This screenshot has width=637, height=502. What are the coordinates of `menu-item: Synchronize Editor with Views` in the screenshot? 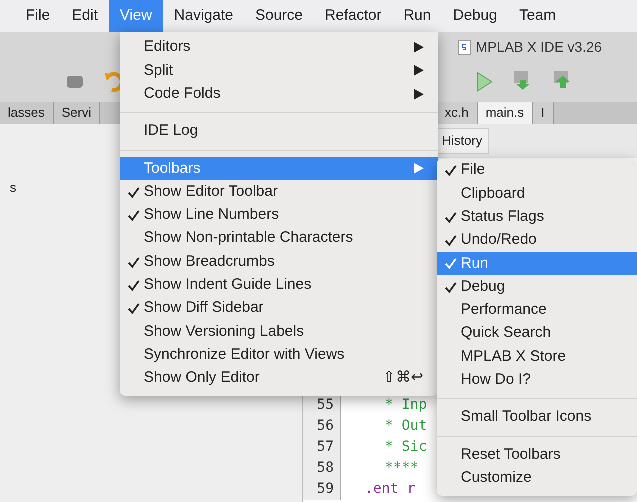 It's located at (279, 355).